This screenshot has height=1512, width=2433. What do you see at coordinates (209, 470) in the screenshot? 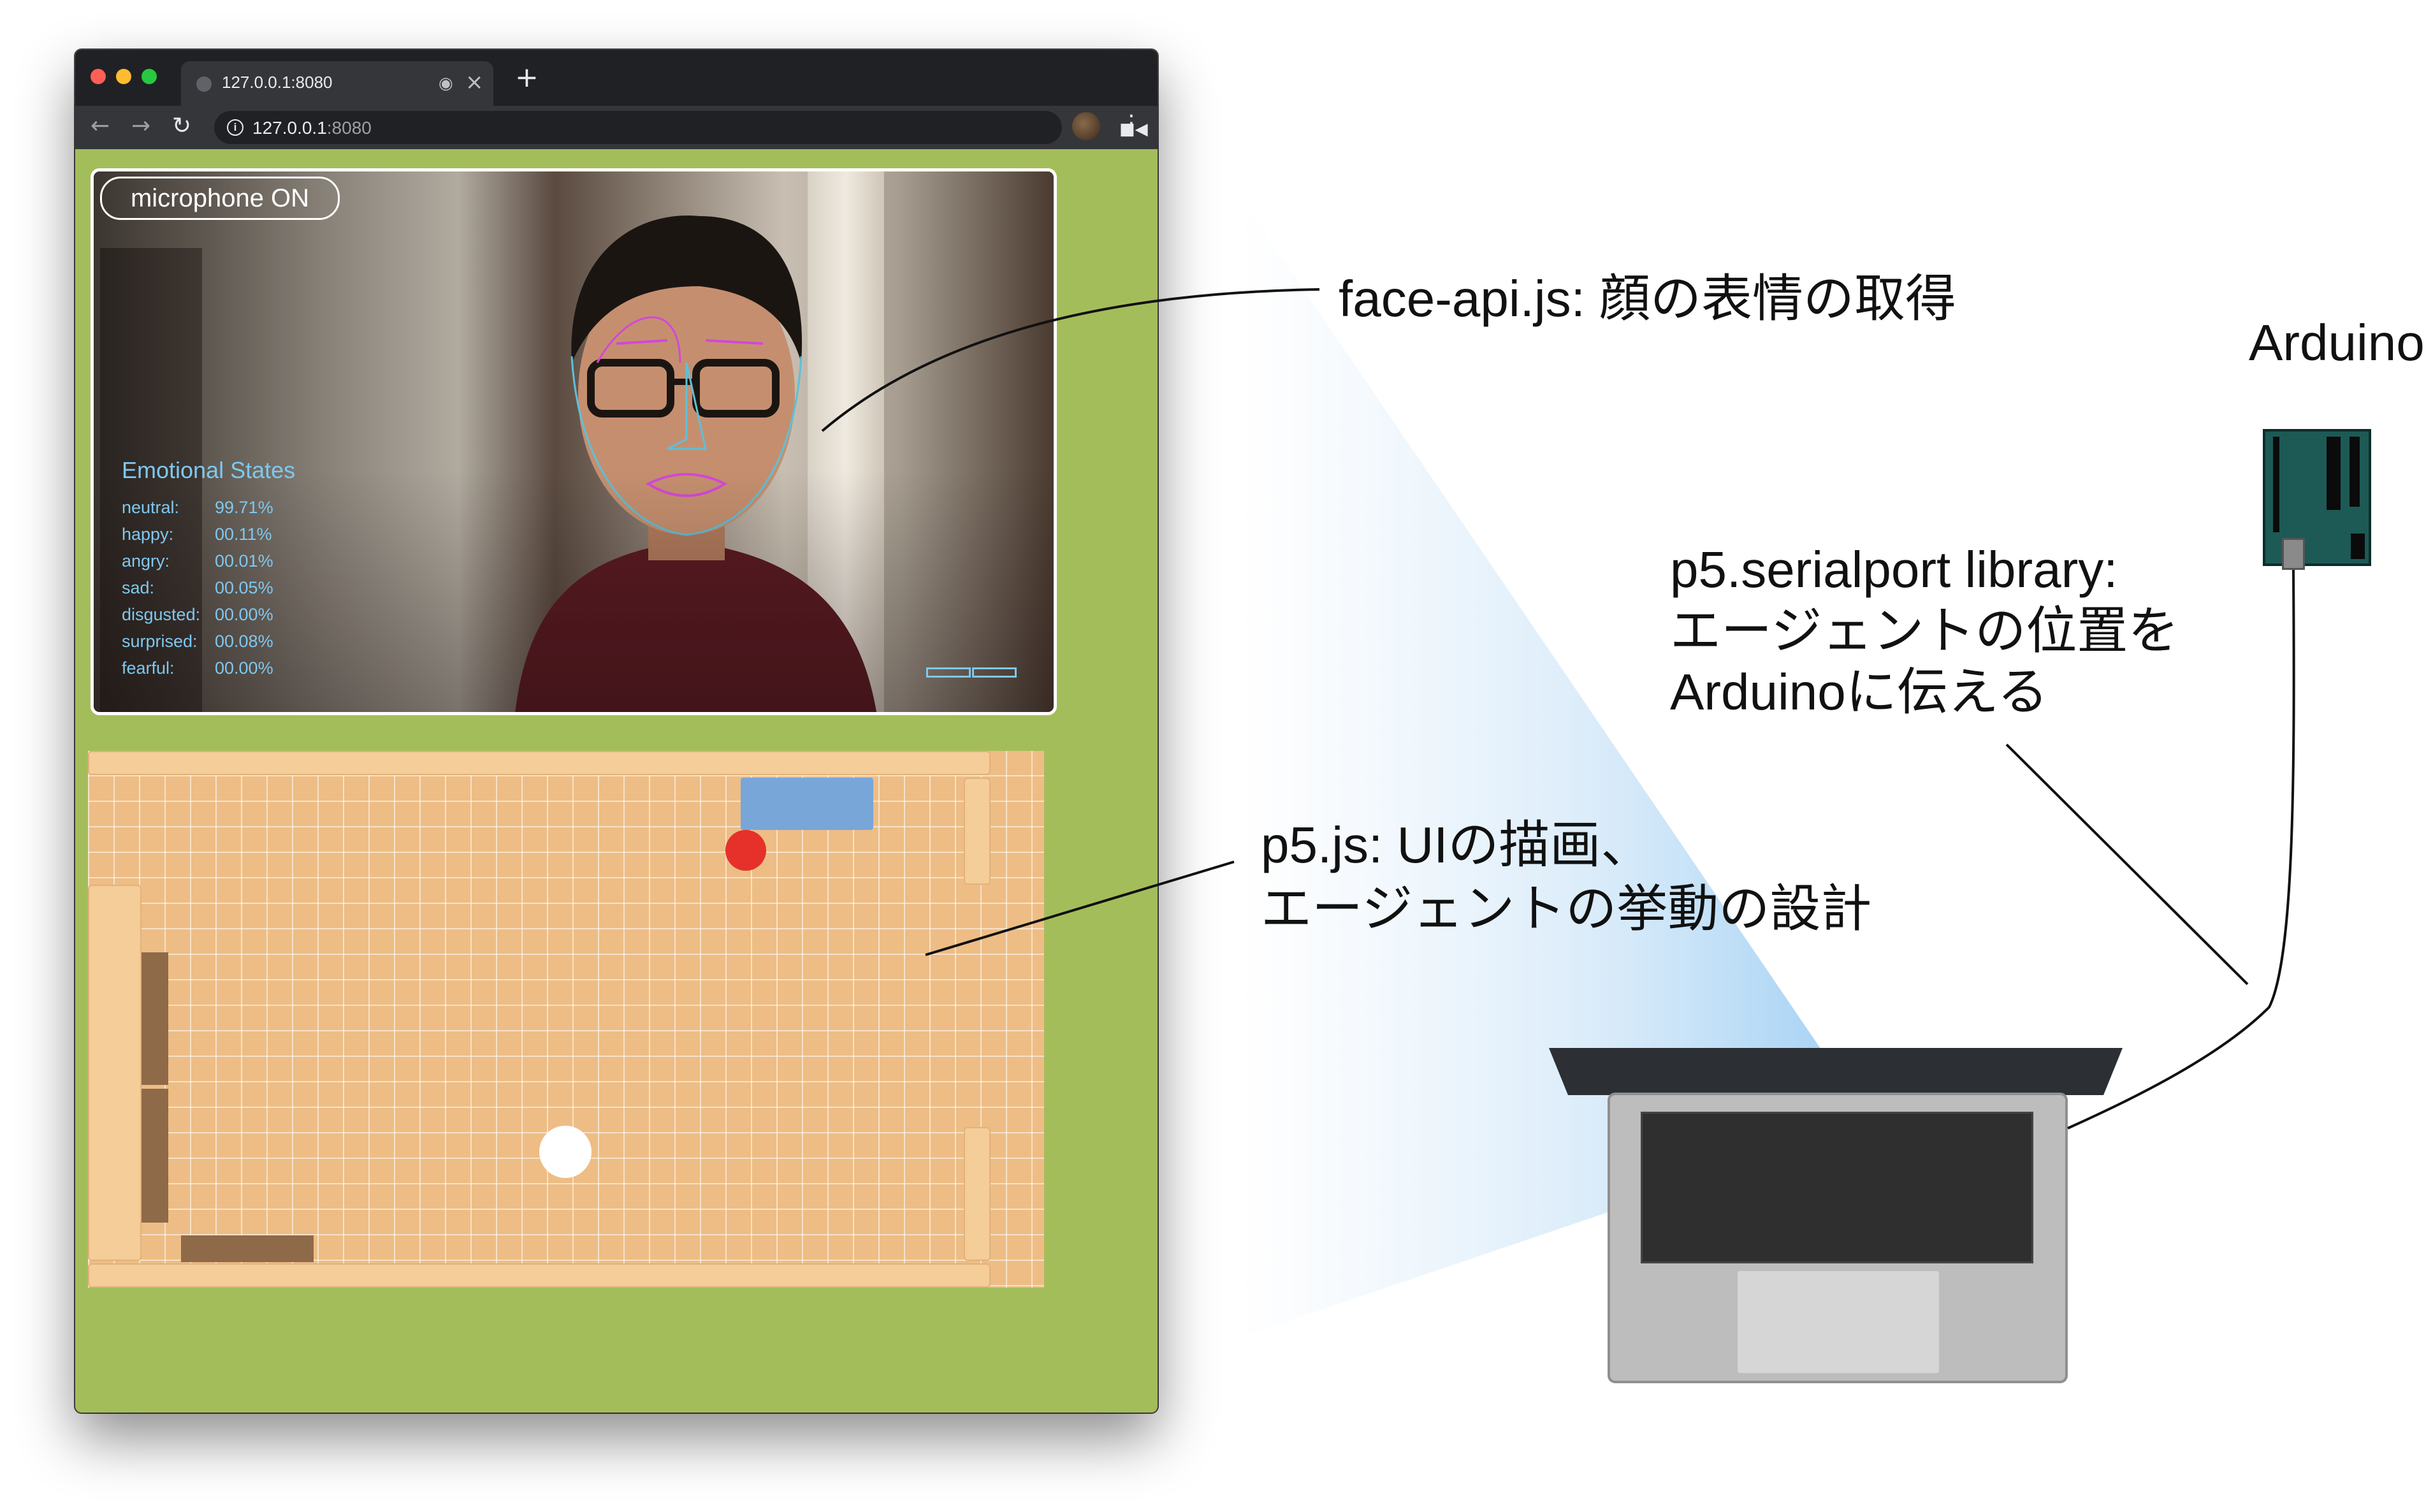
I see `emotions-title: Emotional States` at bounding box center [209, 470].